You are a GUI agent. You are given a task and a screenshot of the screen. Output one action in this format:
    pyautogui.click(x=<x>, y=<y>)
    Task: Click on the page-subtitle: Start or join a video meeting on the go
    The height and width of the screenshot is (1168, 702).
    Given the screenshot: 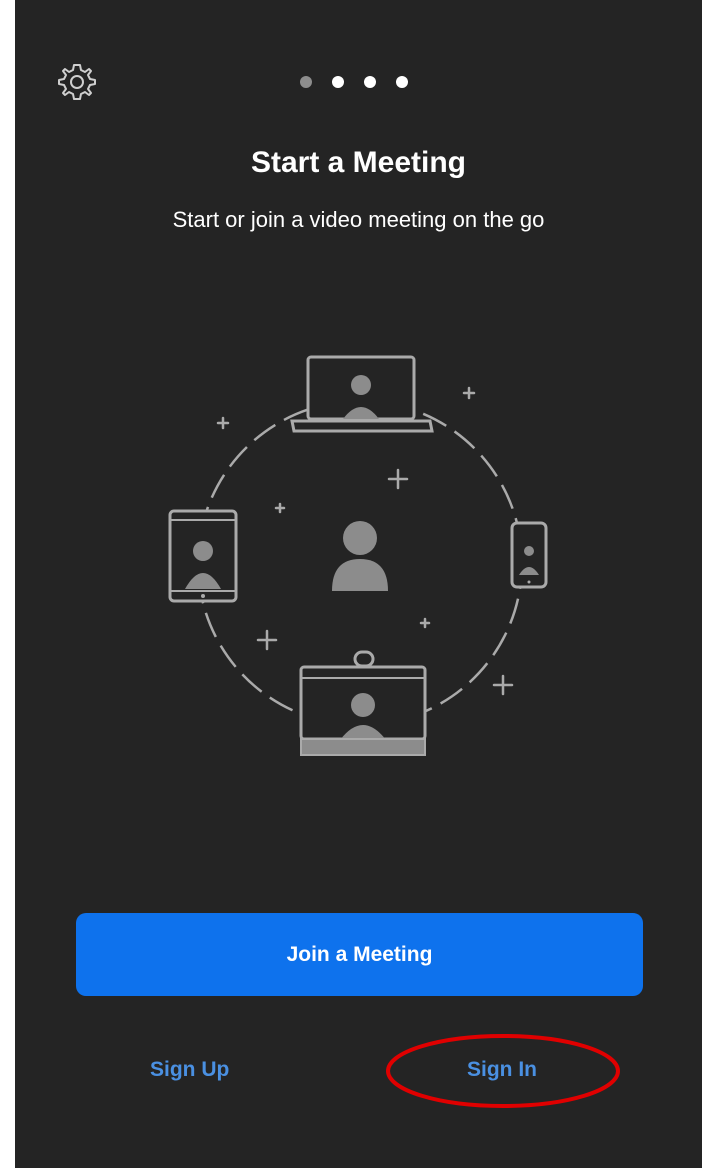 What is the action you would take?
    pyautogui.click(x=358, y=219)
    